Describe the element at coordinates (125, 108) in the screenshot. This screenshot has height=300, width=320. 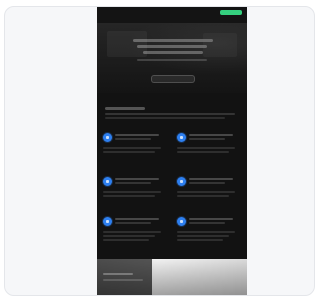
I see `features-title` at that location.